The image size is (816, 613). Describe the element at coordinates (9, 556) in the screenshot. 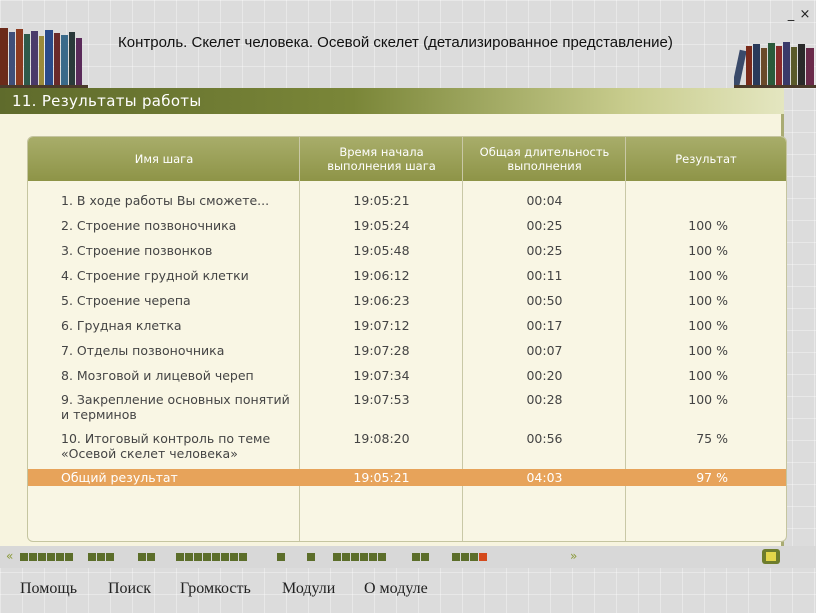

I see `double-chevron-left-icon: «` at that location.